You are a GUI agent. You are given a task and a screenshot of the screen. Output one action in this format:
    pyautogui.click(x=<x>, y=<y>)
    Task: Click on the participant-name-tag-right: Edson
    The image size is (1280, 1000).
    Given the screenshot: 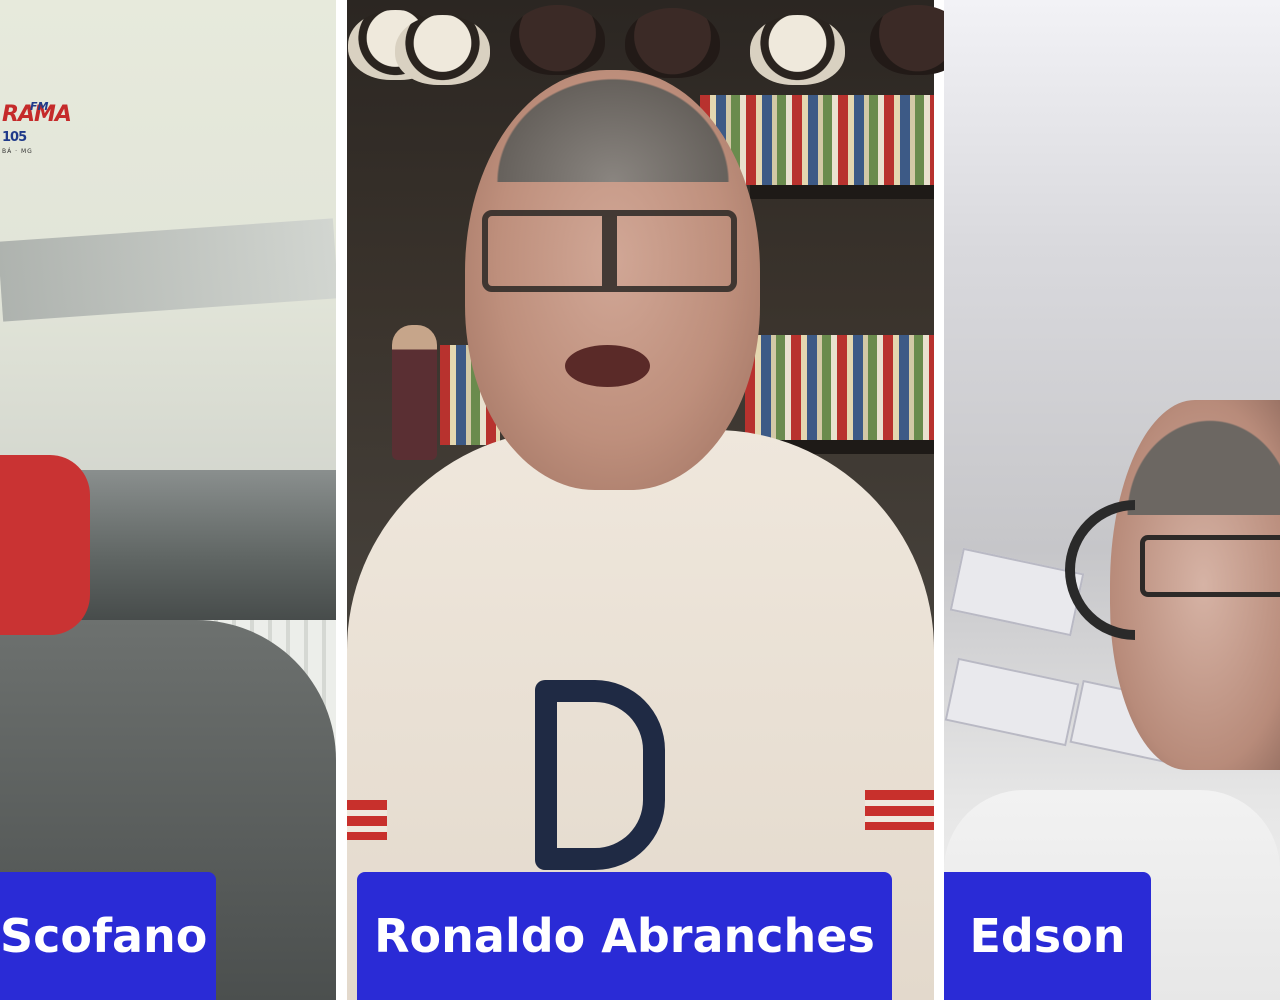 What is the action you would take?
    pyautogui.click(x=1047, y=936)
    